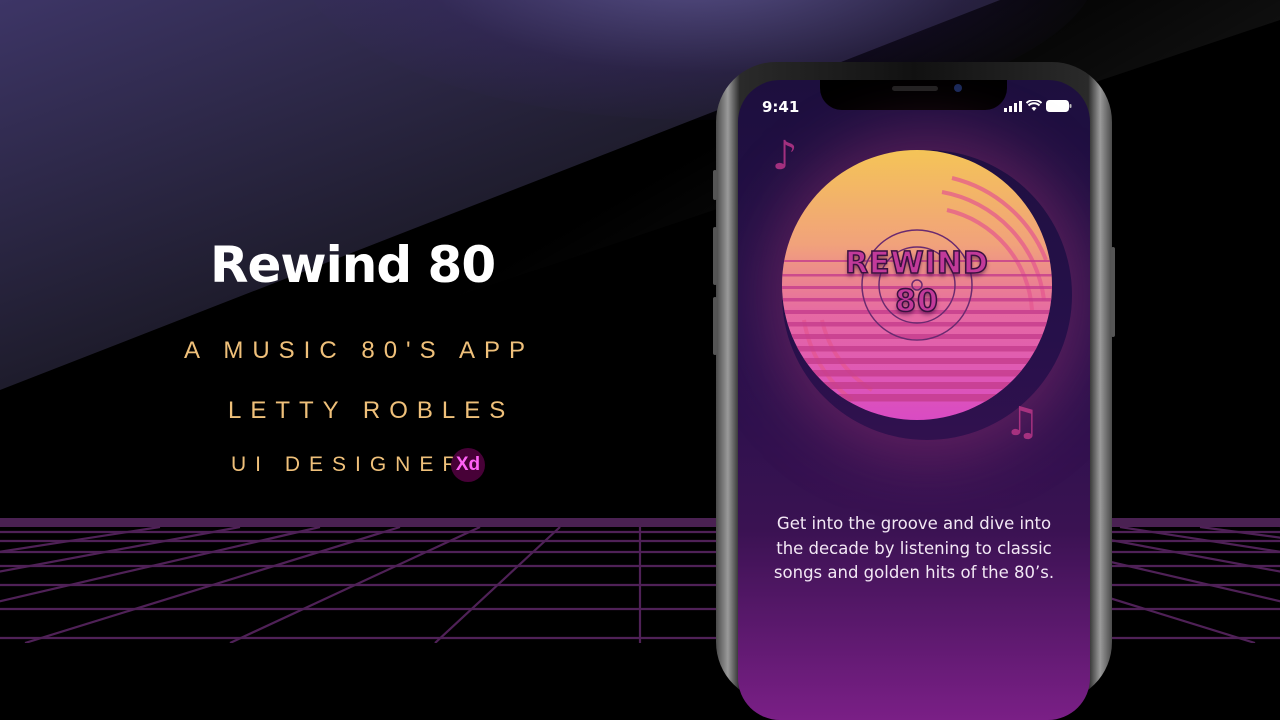 The width and height of the screenshot is (1280, 720). What do you see at coordinates (349, 464) in the screenshot?
I see `author-role: UI DESIGNER` at bounding box center [349, 464].